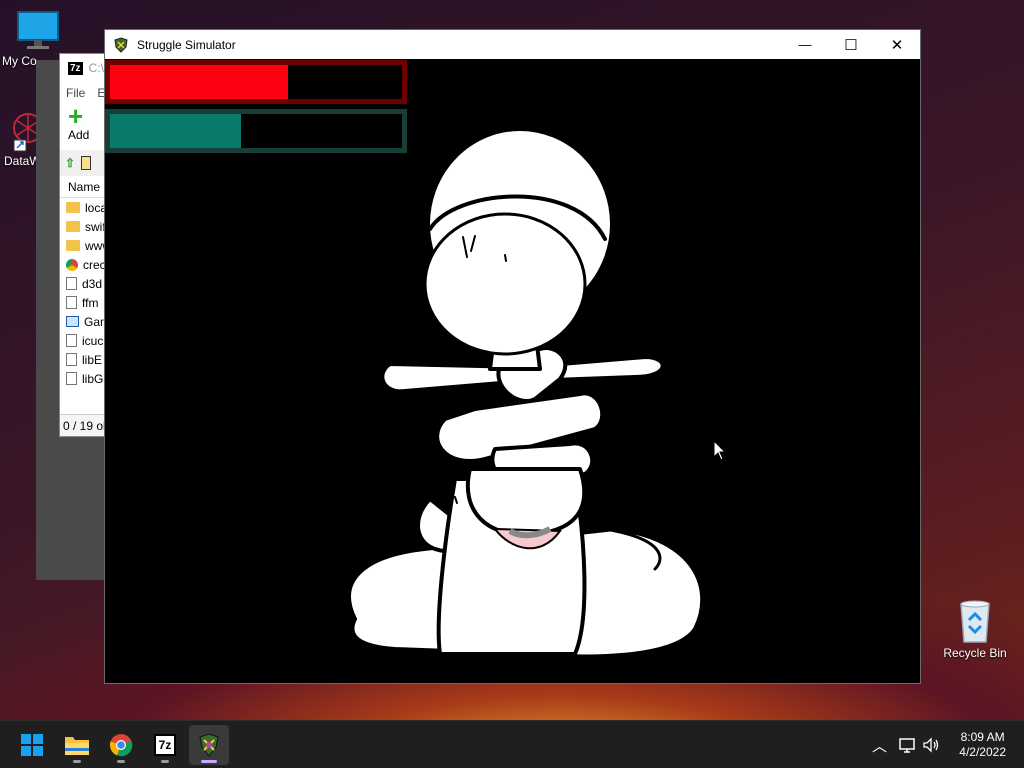 The width and height of the screenshot is (1024, 768). What do you see at coordinates (92, 283) in the screenshot?
I see `list-item-name: d3d` at bounding box center [92, 283].